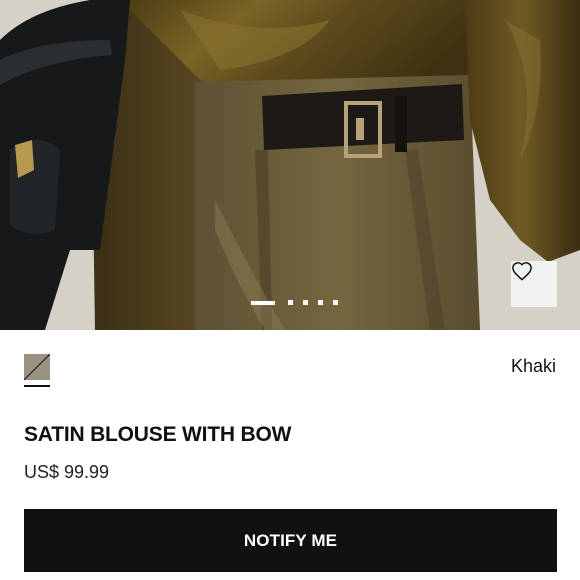 This screenshot has height=580, width=580. What do you see at coordinates (533, 366) in the screenshot?
I see `selected-color-name: Khaki` at bounding box center [533, 366].